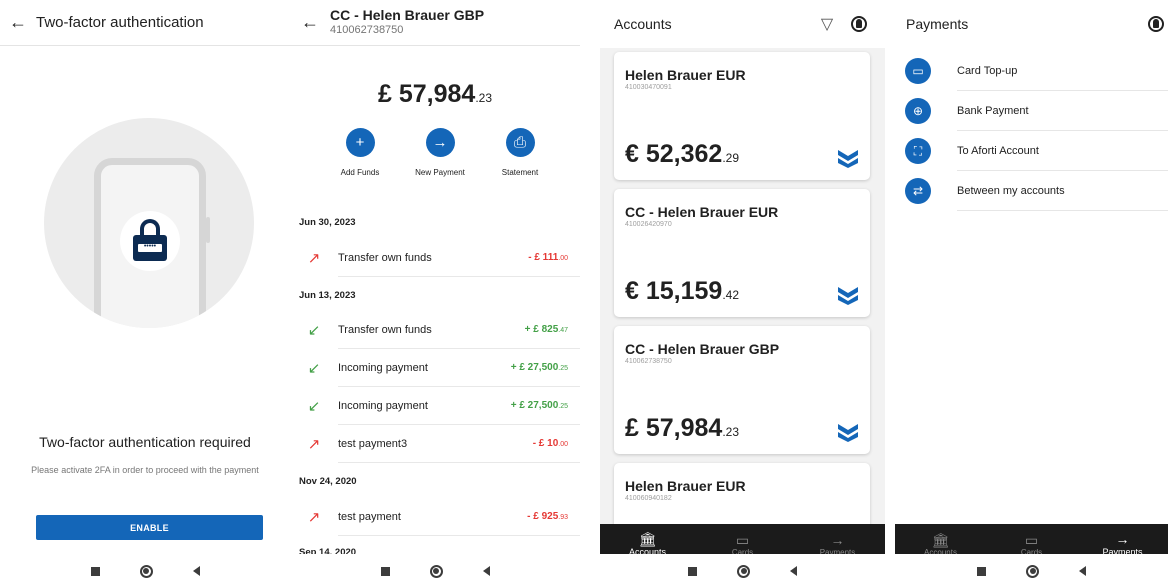 The image size is (1168, 588). Describe the element at coordinates (120, 22) in the screenshot. I see `page-title: Two-factor authentication` at that location.